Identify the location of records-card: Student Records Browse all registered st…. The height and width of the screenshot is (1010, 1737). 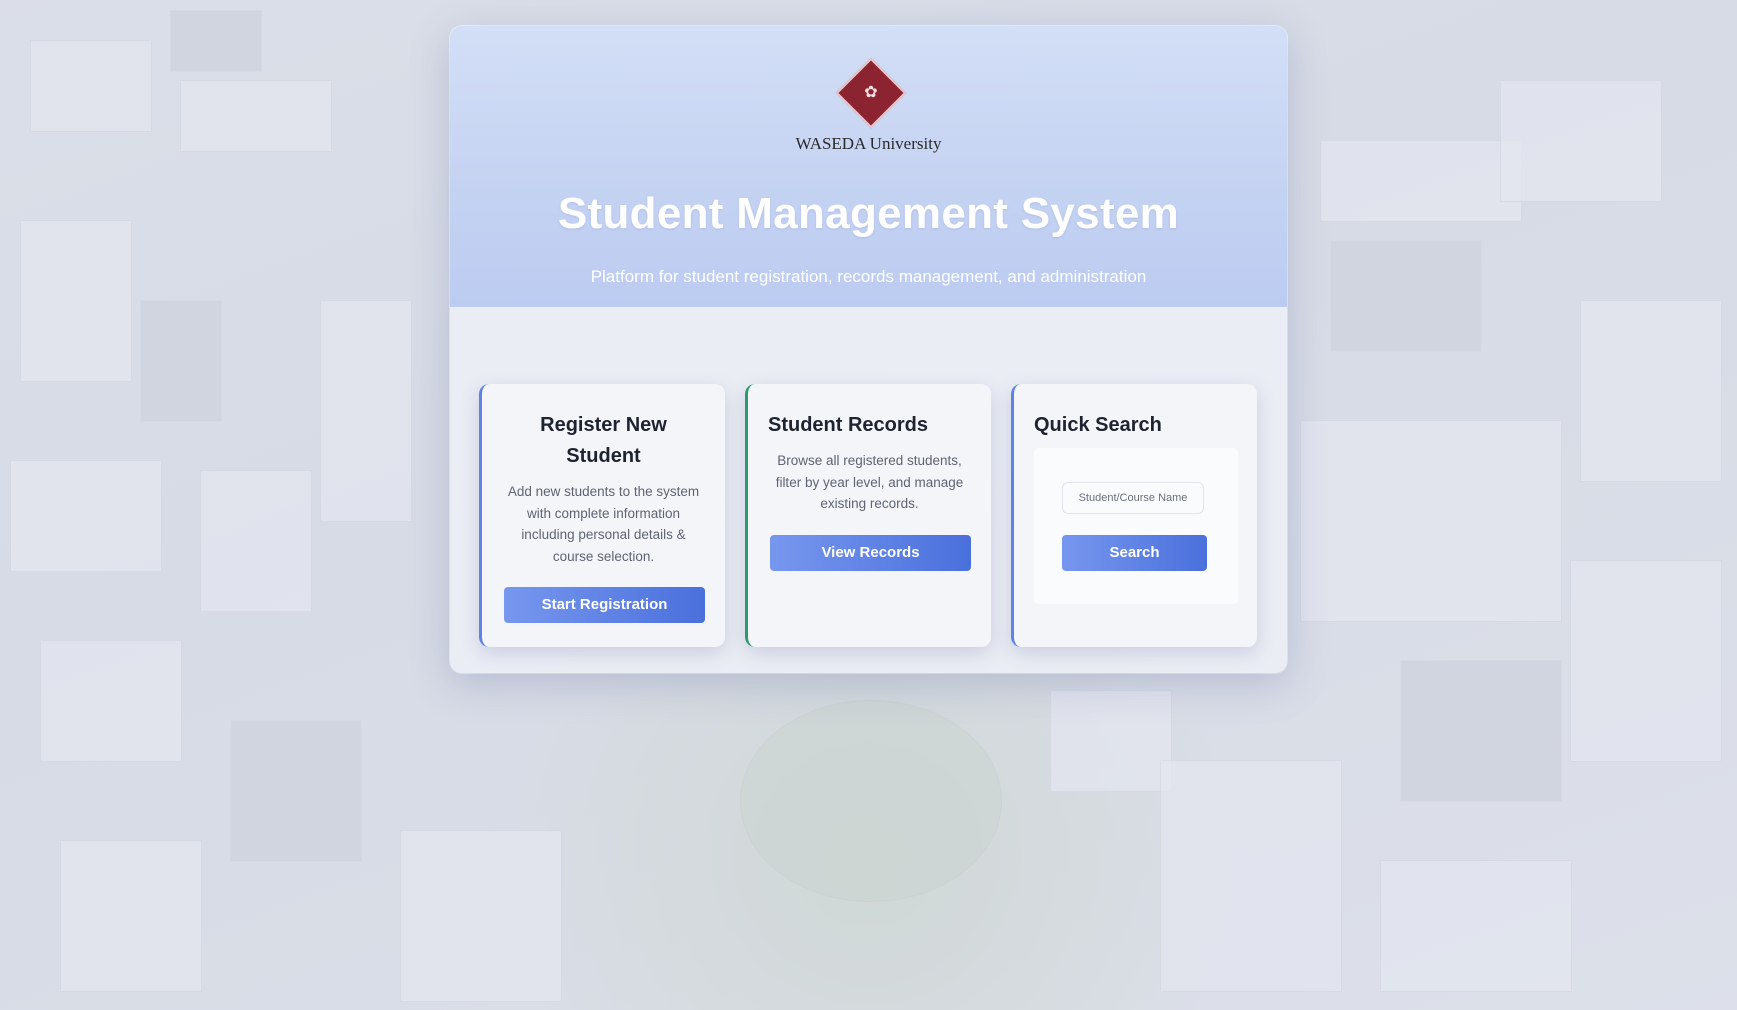
(868, 515).